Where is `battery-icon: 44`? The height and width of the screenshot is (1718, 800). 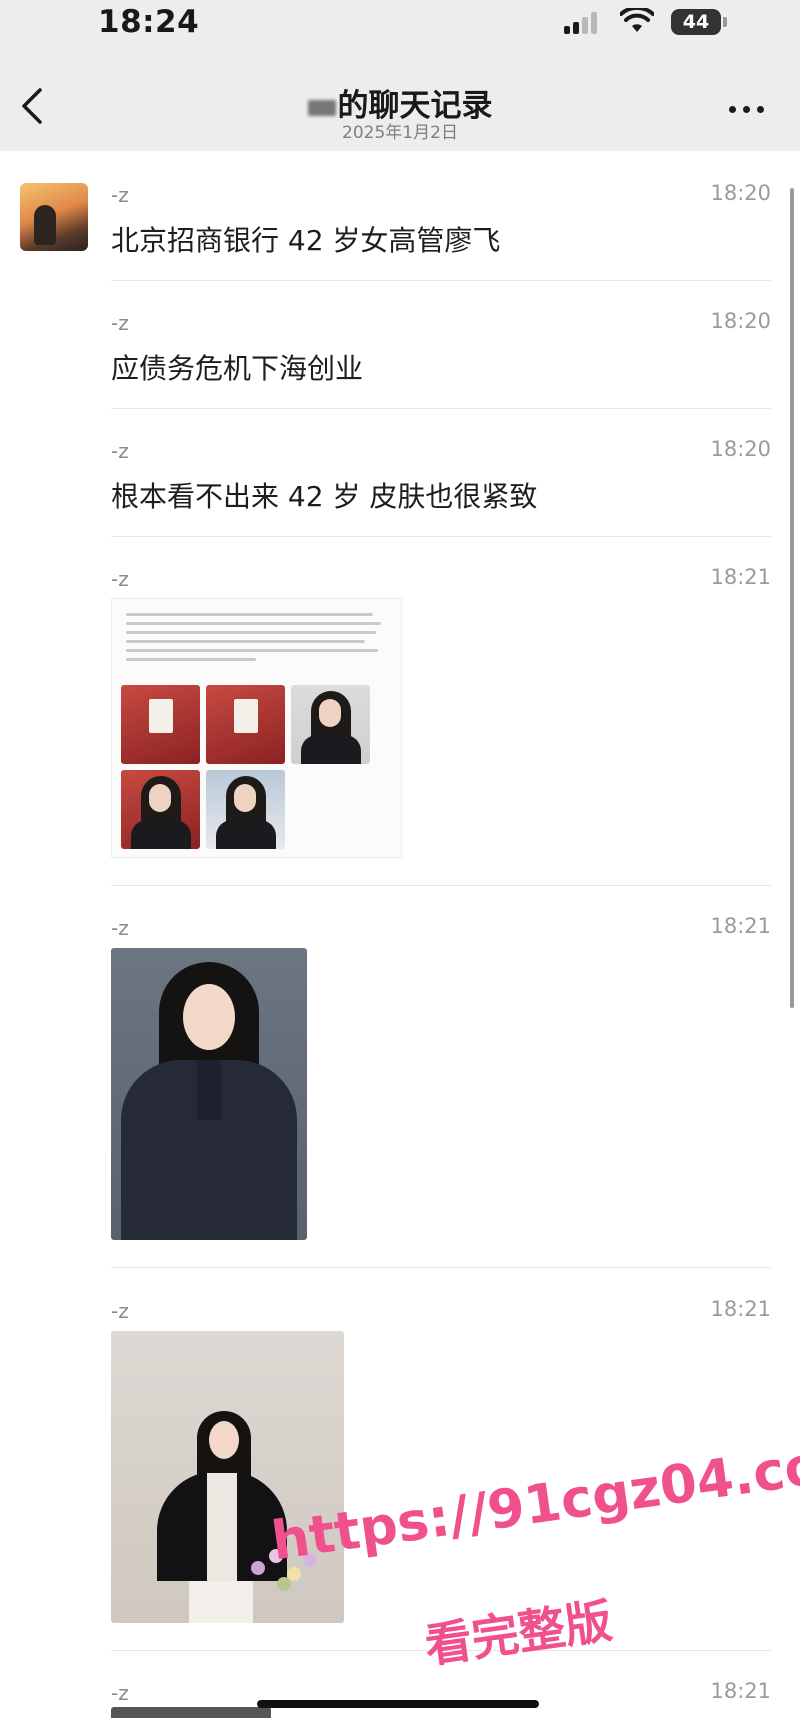
battery-icon: 44 is located at coordinates (696, 22).